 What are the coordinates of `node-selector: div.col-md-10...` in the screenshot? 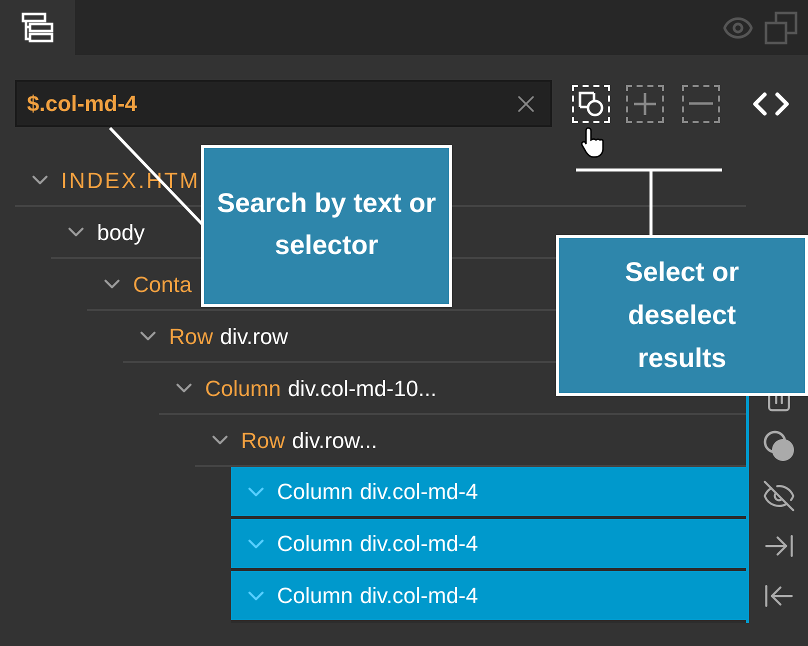 It's located at (362, 388).